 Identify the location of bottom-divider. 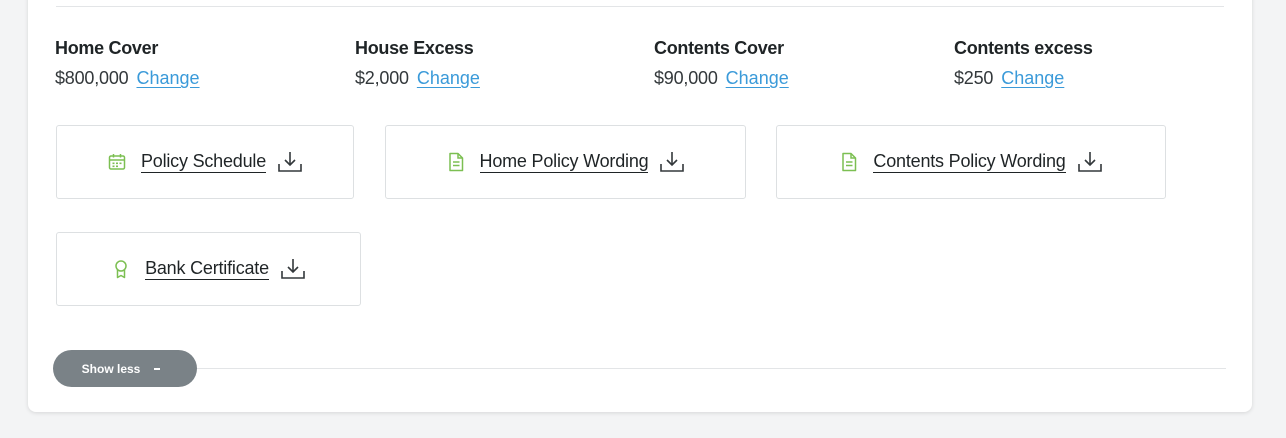
(711, 368).